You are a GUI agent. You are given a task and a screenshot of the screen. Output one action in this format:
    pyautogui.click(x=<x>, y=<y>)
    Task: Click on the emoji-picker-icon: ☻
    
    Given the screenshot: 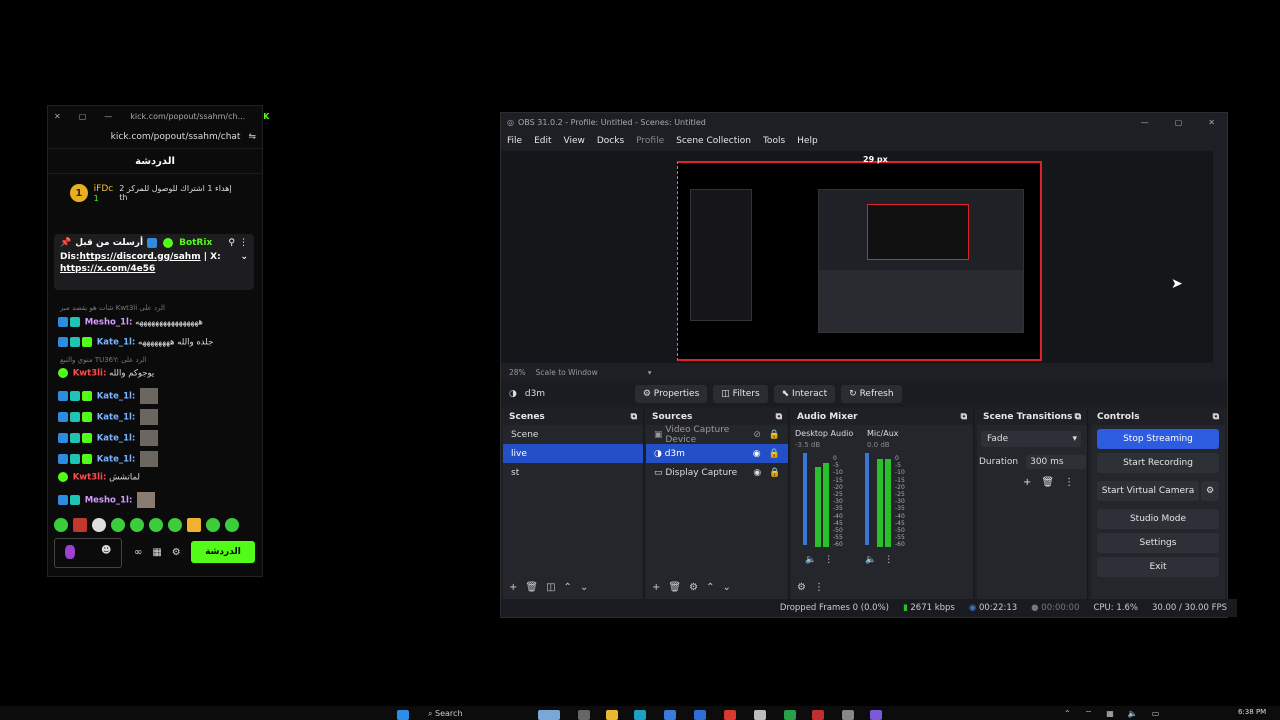 What is the action you would take?
    pyautogui.click(x=106, y=550)
    